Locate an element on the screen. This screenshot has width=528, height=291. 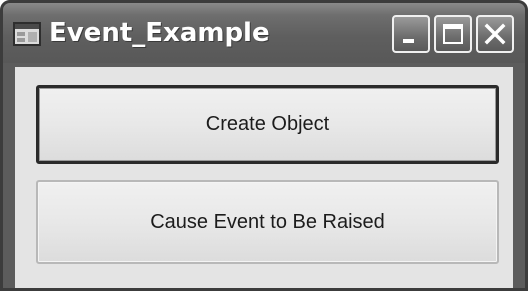
create-object-button-label: Create Object is located at coordinates (267, 124).